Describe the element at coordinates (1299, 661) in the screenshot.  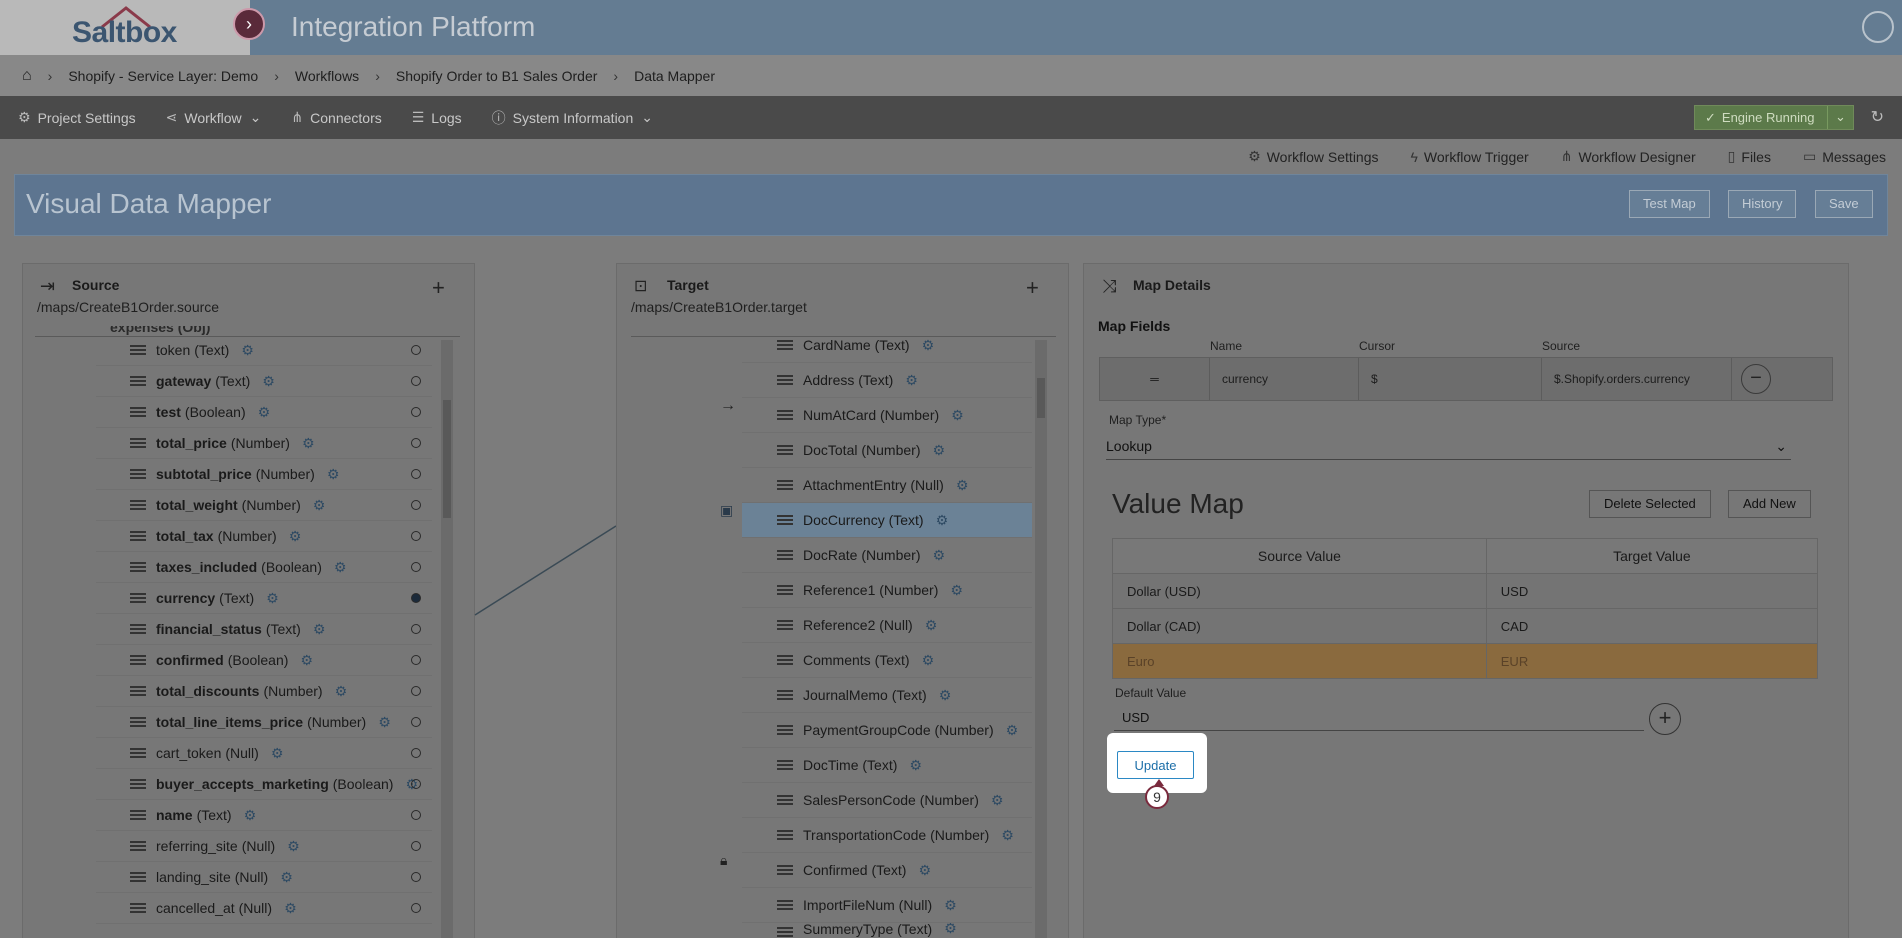
I see `source-value-cell: Euro` at that location.